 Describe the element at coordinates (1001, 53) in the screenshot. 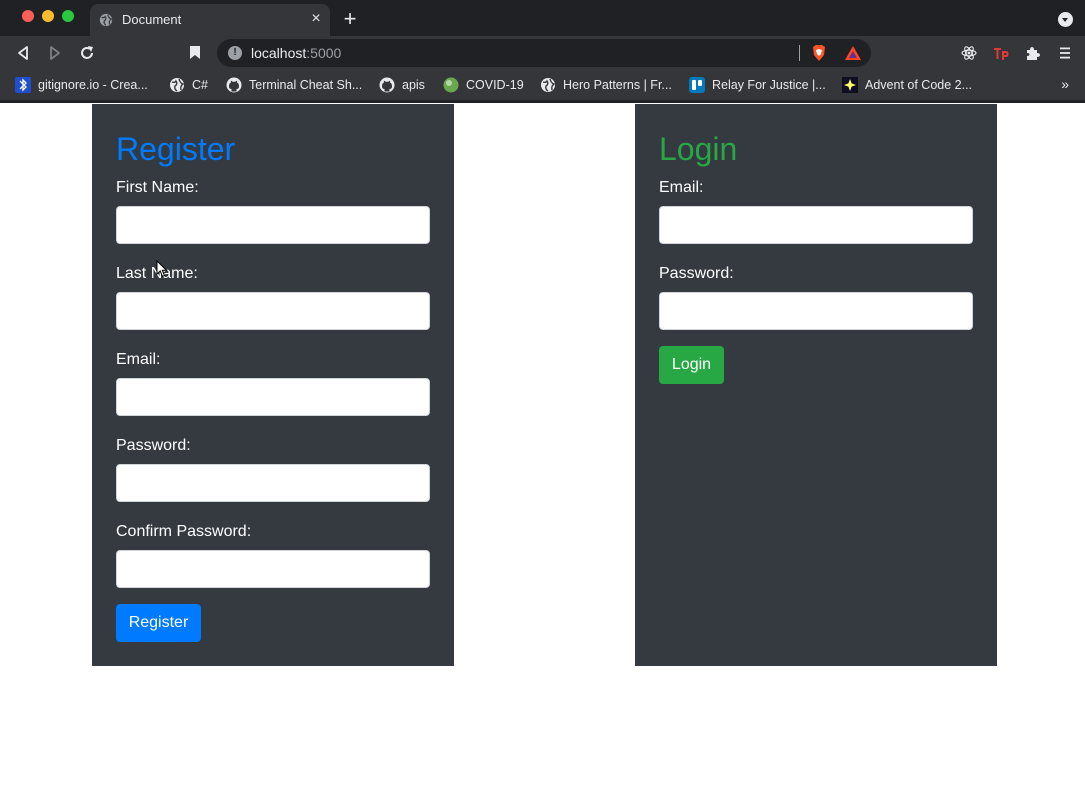

I see `tp-extension-icon` at that location.